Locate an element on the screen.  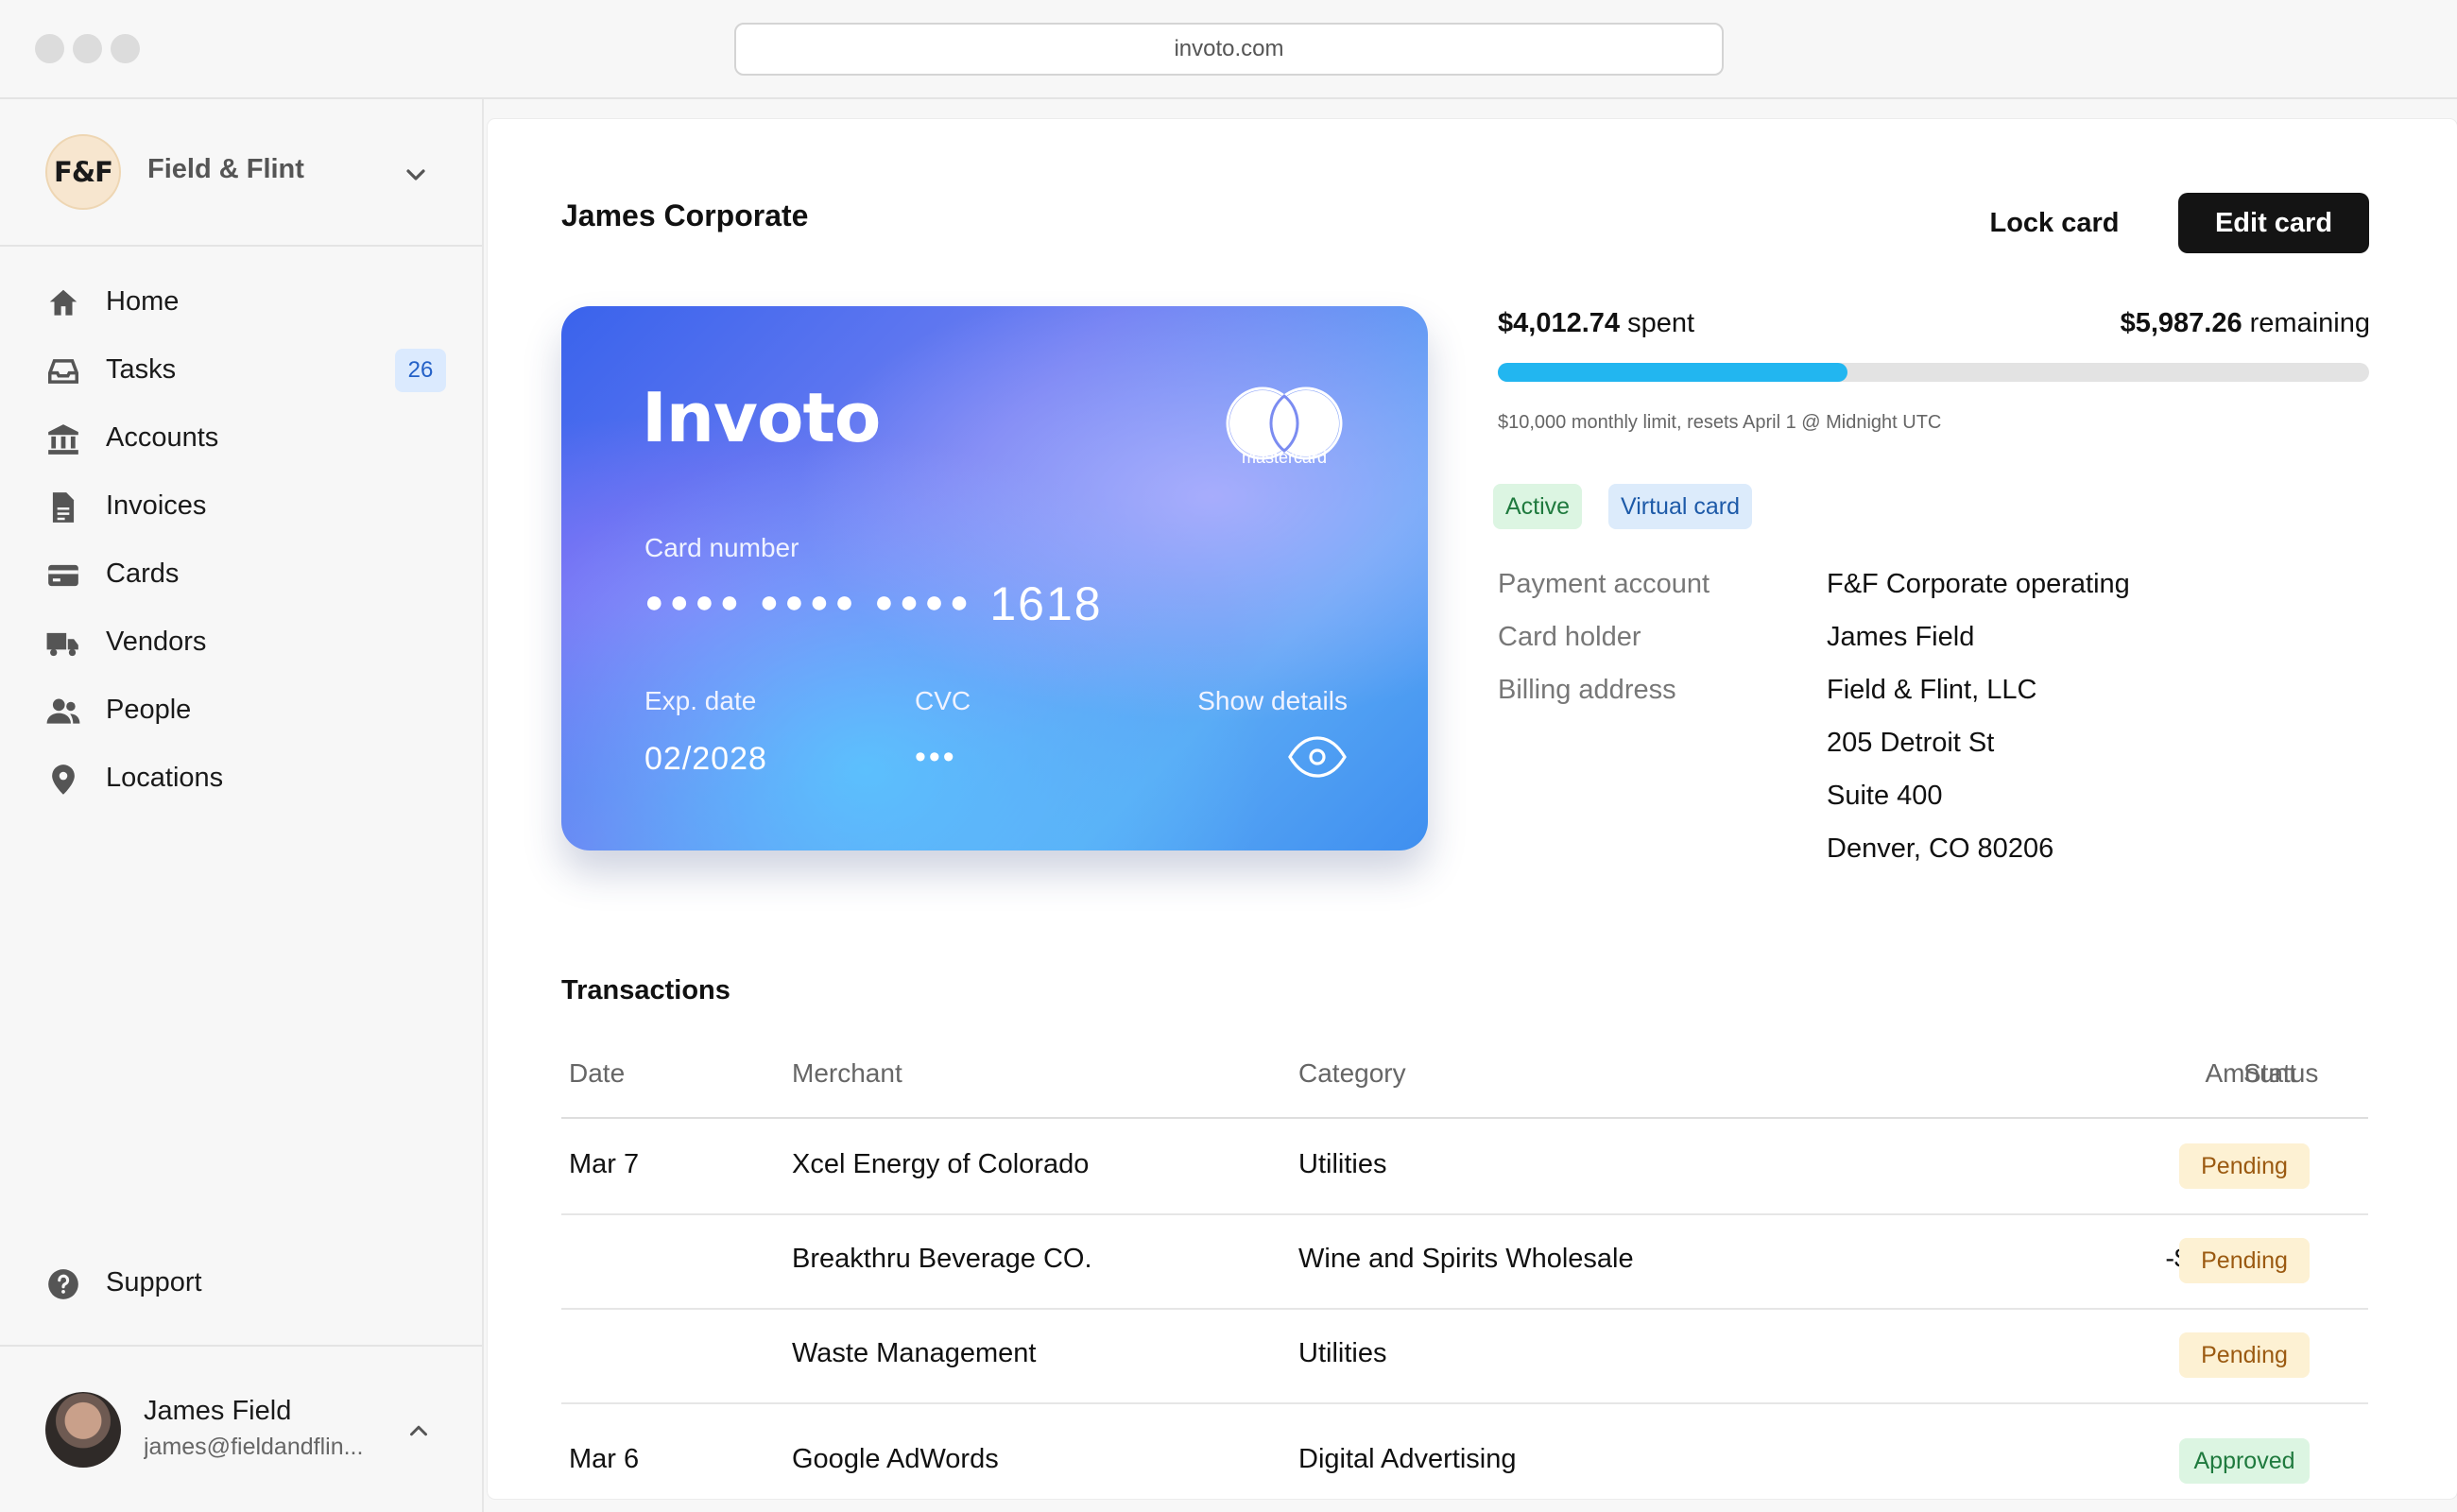
spend-progress-fill is located at coordinates (1672, 372).